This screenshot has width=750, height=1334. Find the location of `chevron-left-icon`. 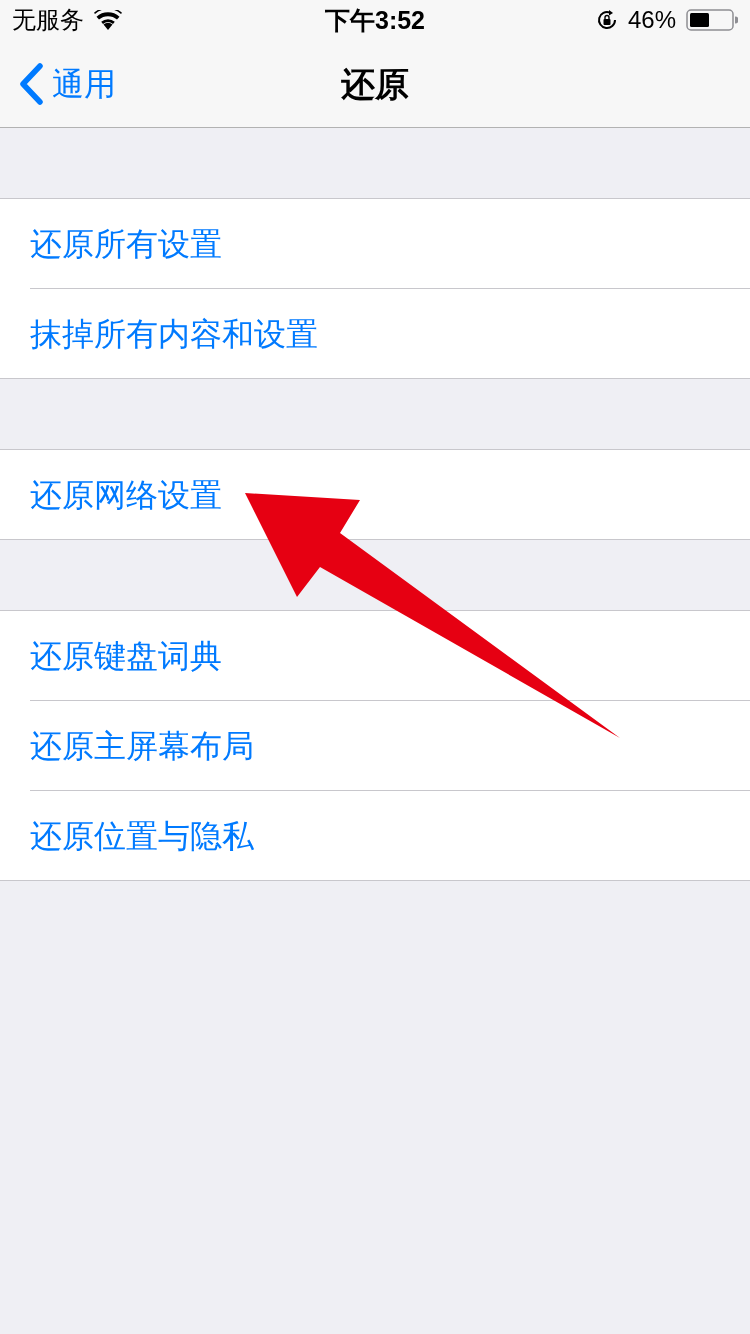

chevron-left-icon is located at coordinates (31, 83).